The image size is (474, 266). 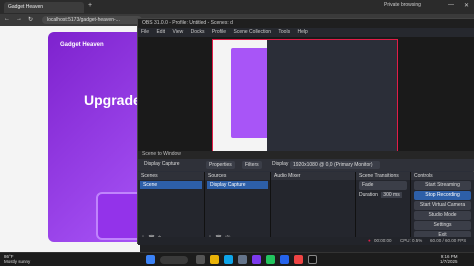 What do you see at coordinates (442, 215) in the screenshot?
I see `studio-mode-button: Studio Mode` at bounding box center [442, 215].